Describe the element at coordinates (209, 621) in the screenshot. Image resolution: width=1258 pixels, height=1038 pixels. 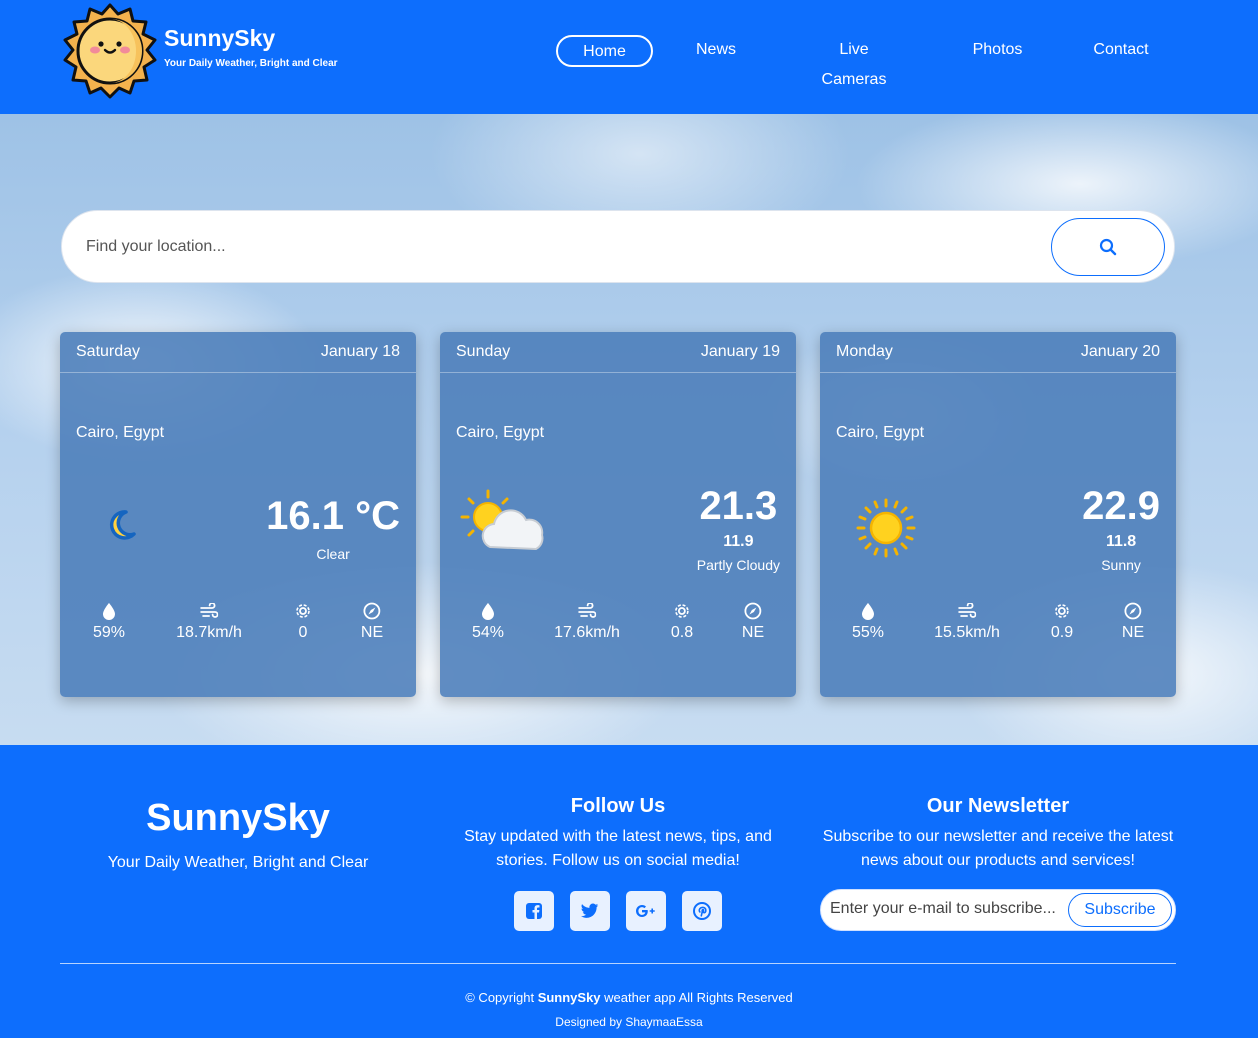
I see `stat-wind: 18.7km/h` at that location.